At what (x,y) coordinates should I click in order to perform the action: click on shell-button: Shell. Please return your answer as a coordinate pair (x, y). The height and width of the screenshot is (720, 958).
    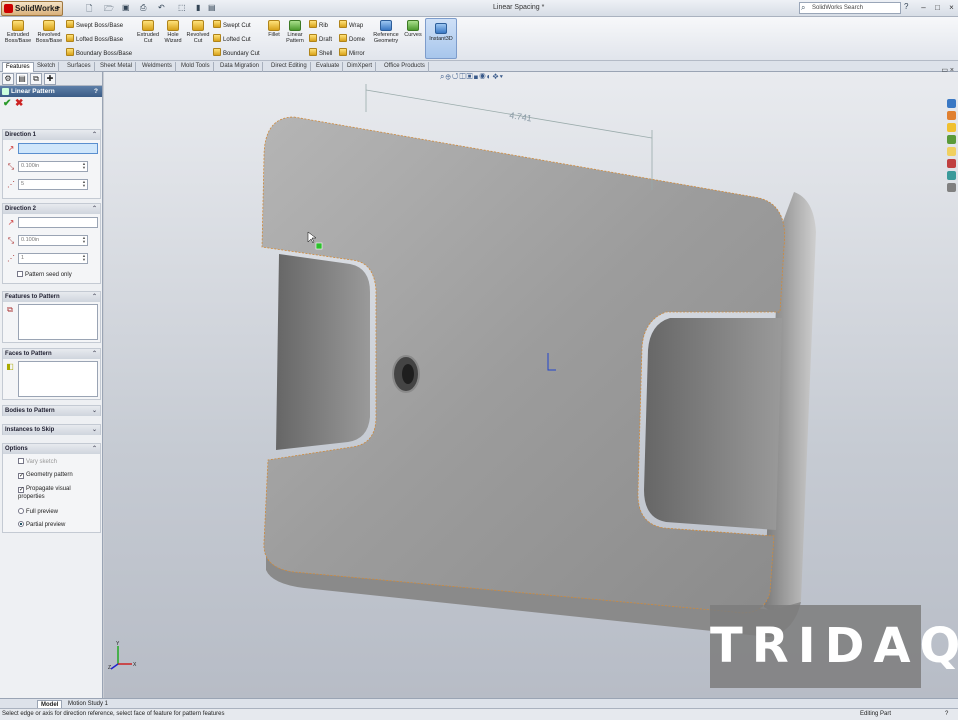
    Looking at the image, I should click on (320, 53).